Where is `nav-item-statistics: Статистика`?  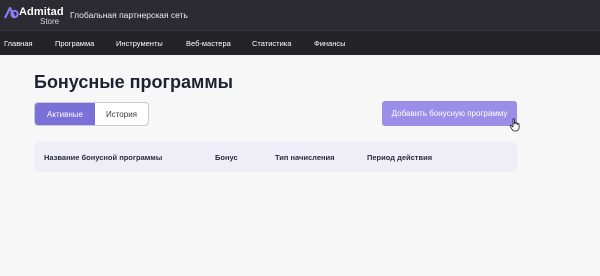 nav-item-statistics: Статистика is located at coordinates (271, 43).